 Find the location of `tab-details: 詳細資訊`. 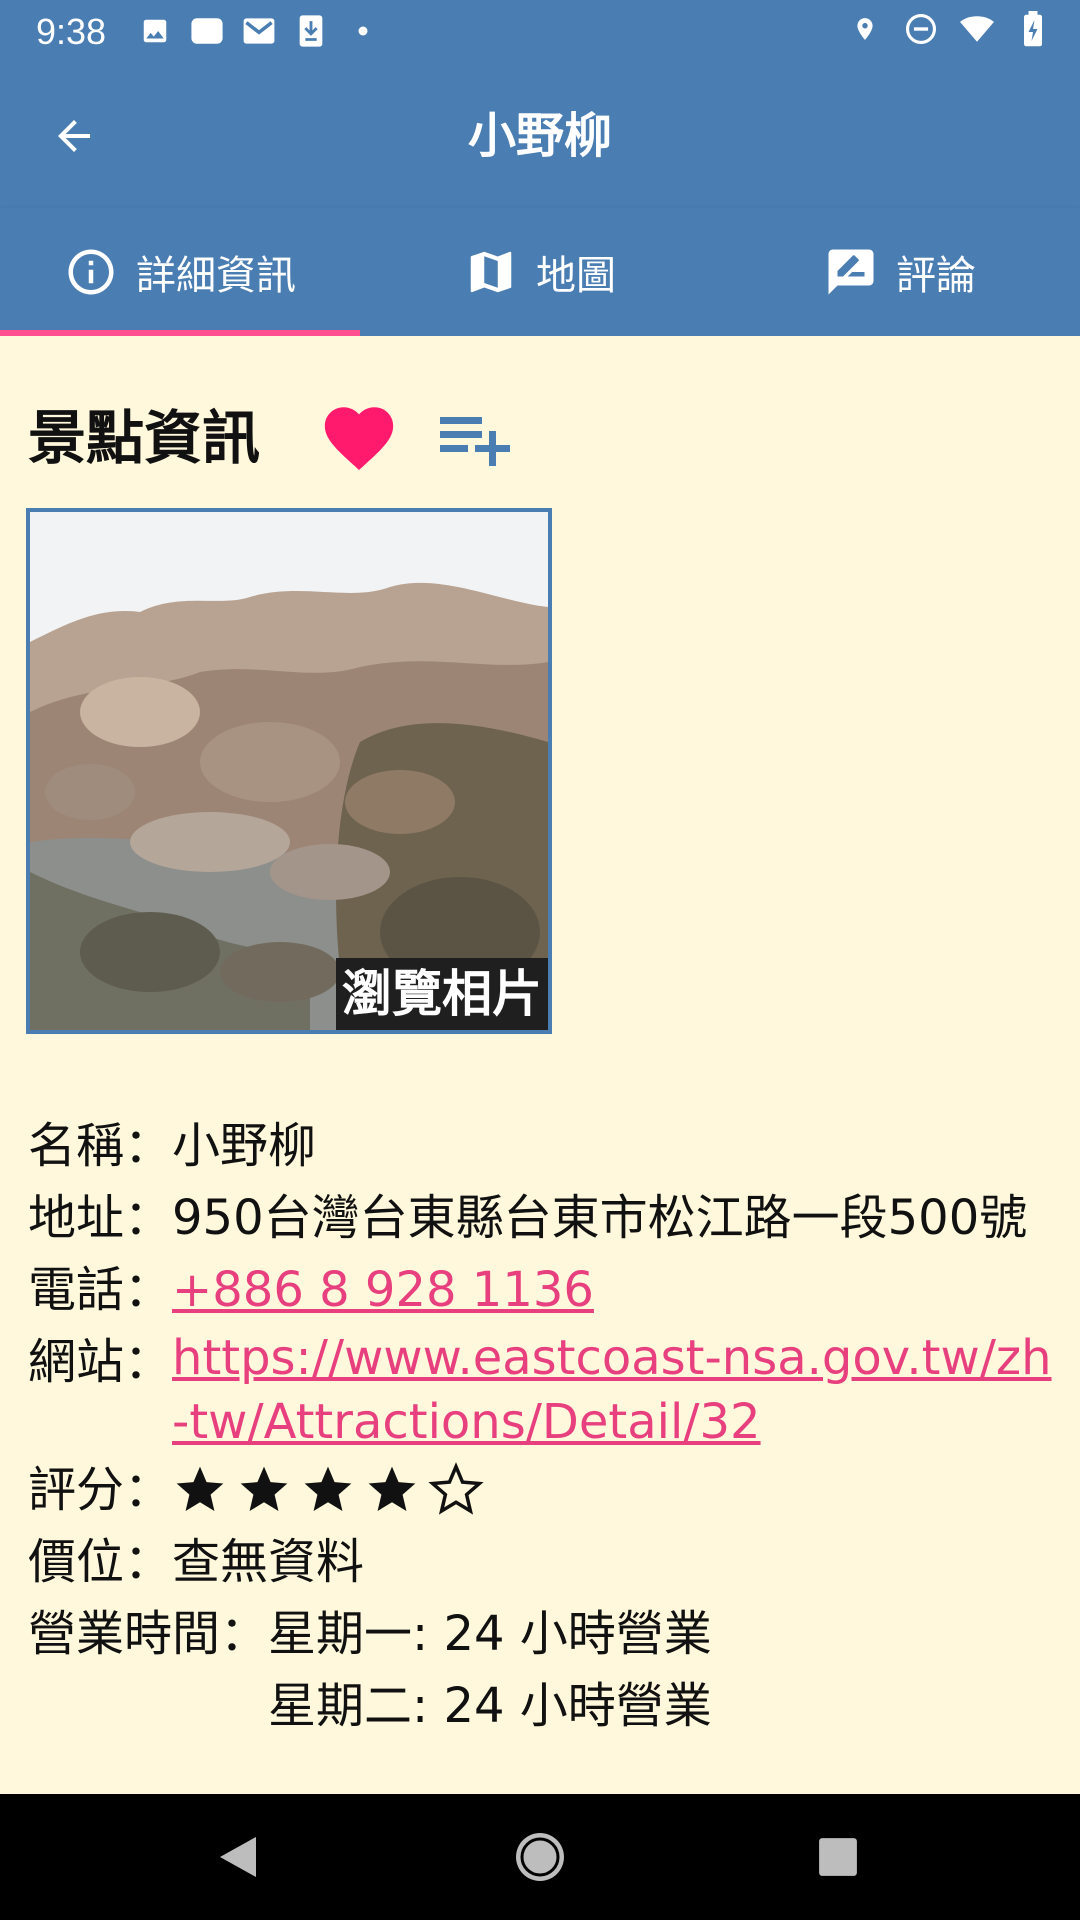

tab-details: 詳細資訊 is located at coordinates (180, 272).